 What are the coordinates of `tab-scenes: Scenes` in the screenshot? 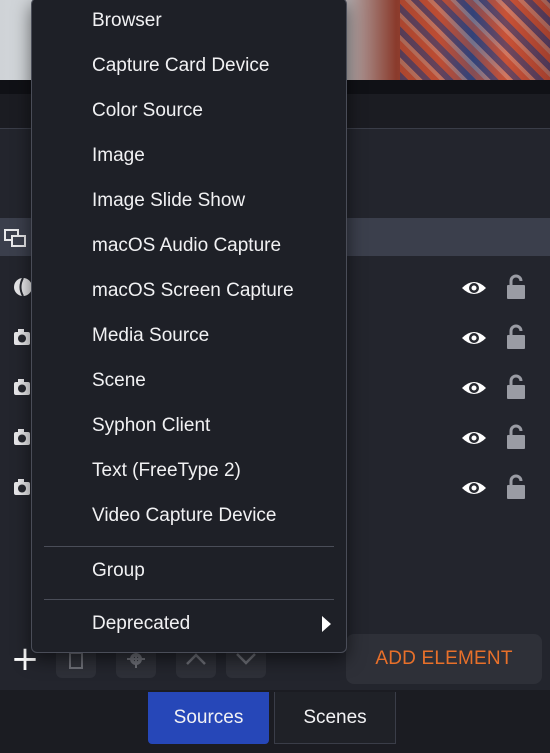 It's located at (335, 718).